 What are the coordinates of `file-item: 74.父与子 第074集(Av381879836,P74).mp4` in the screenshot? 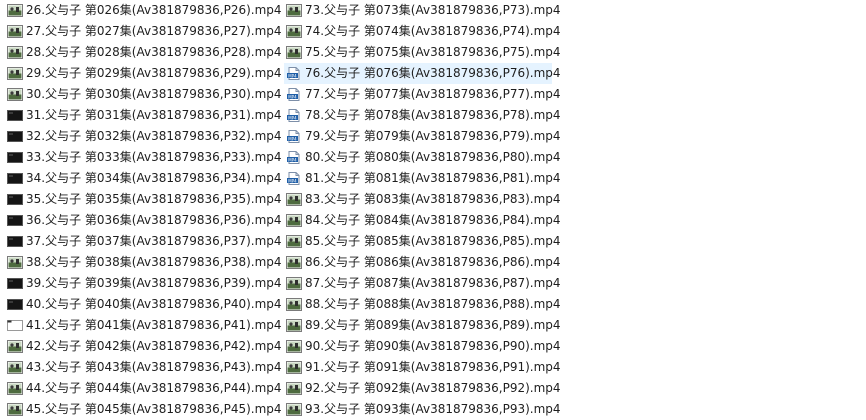 It's located at (422, 31).